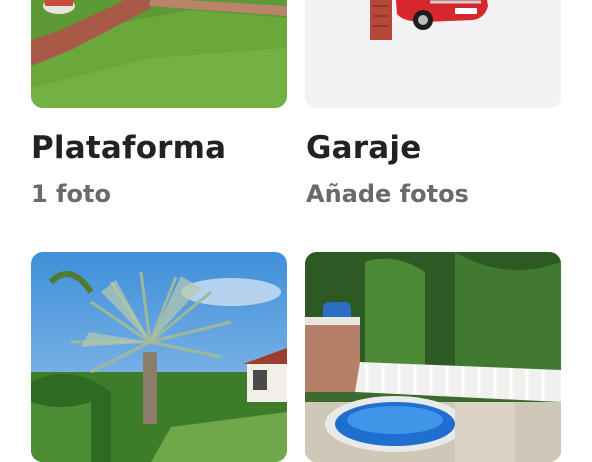 Image resolution: width=592 pixels, height=462 pixels. Describe the element at coordinates (129, 148) in the screenshot. I see `room-title-plataforma: Plataforma` at that location.